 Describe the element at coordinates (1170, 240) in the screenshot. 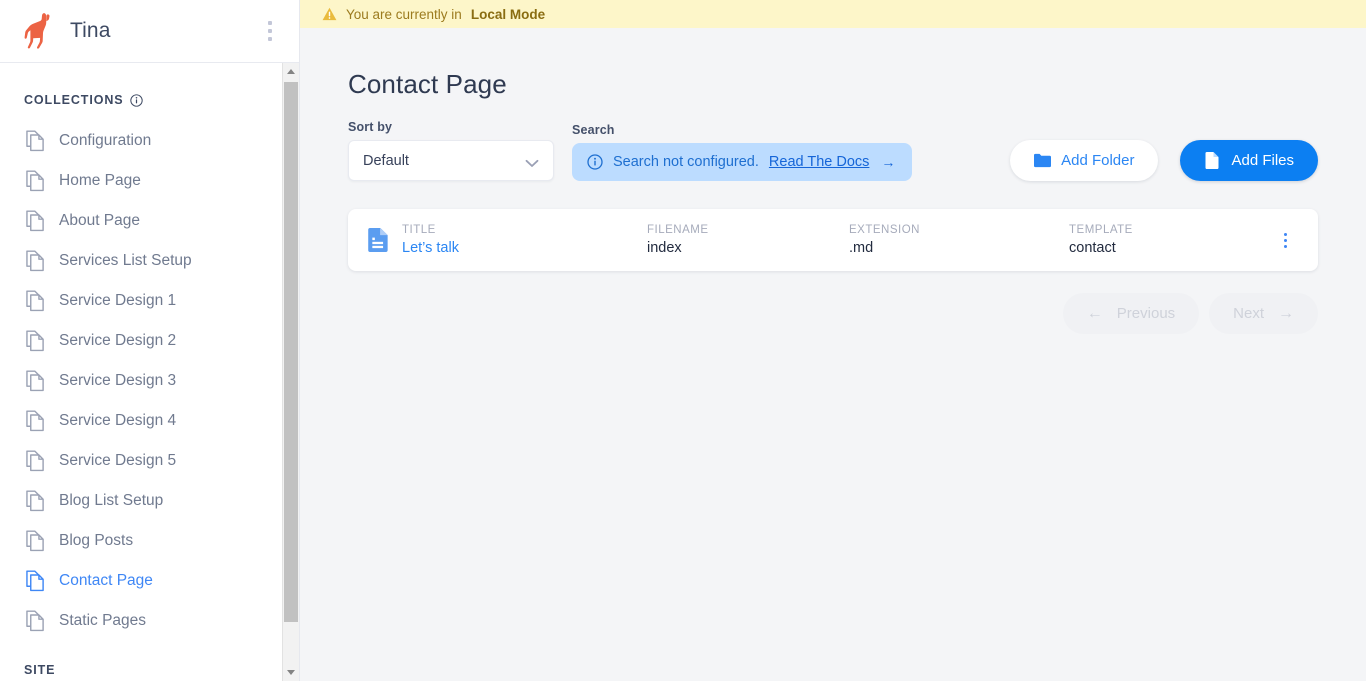

I see `cell-template: TEMPLATE contact` at that location.